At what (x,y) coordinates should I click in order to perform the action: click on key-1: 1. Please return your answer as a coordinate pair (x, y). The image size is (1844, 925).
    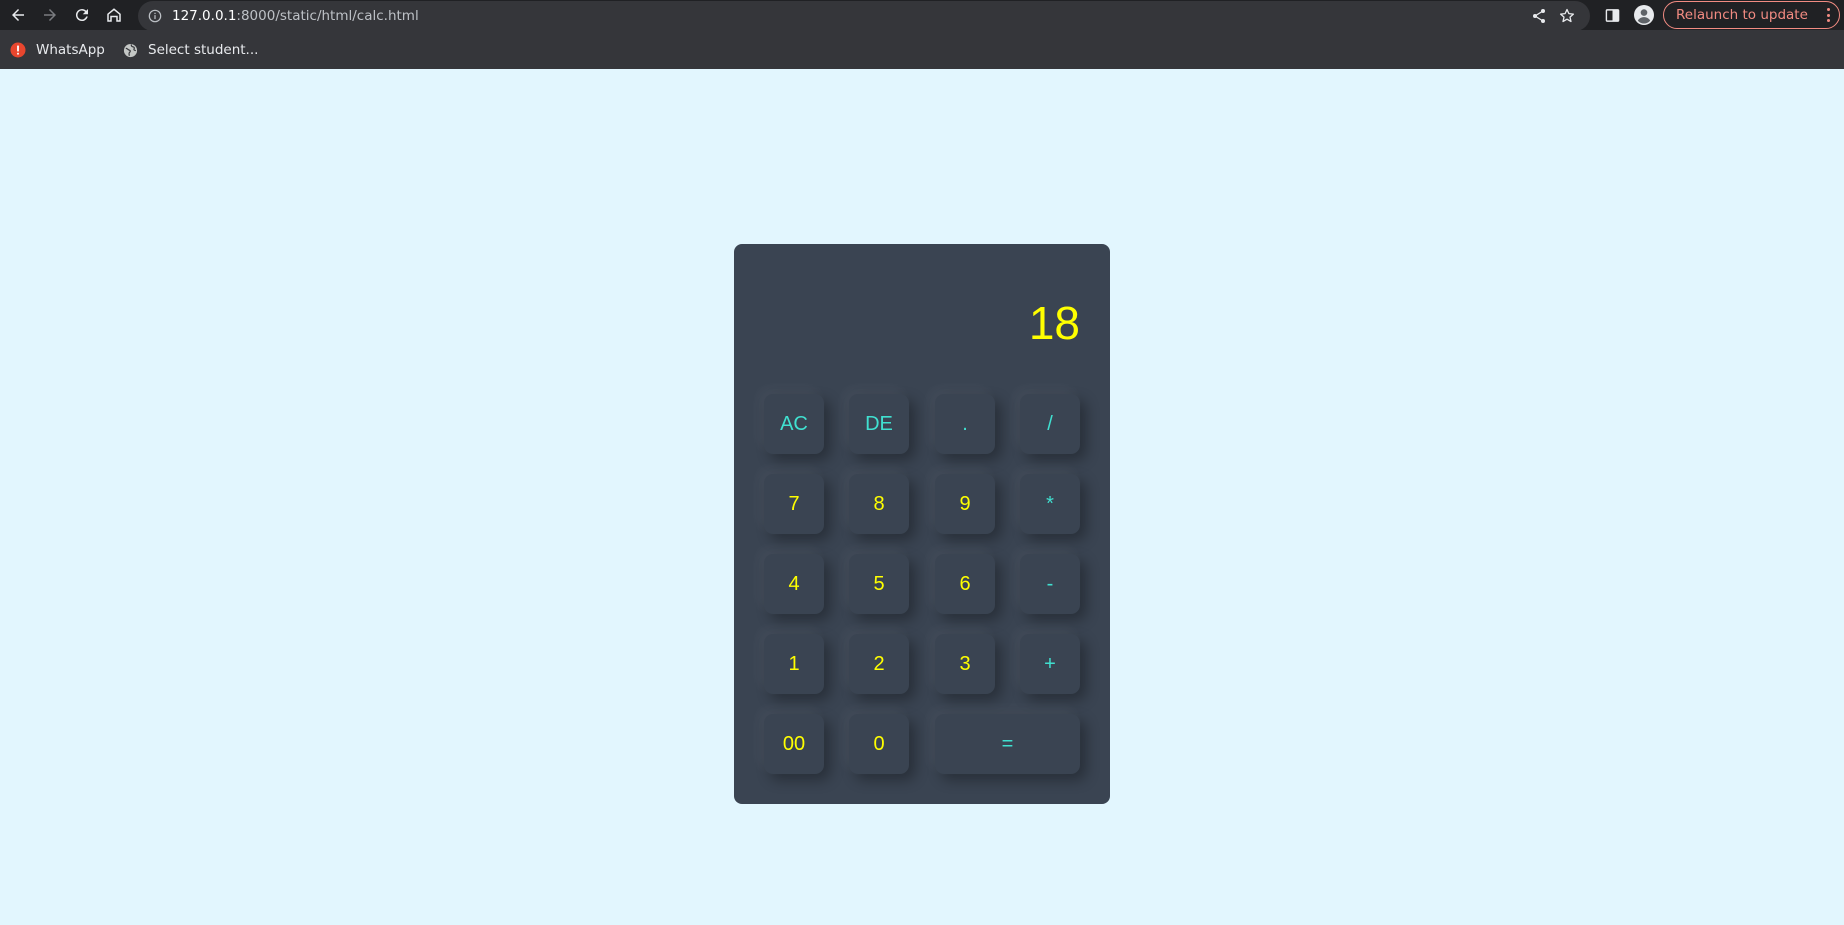
    Looking at the image, I should click on (794, 664).